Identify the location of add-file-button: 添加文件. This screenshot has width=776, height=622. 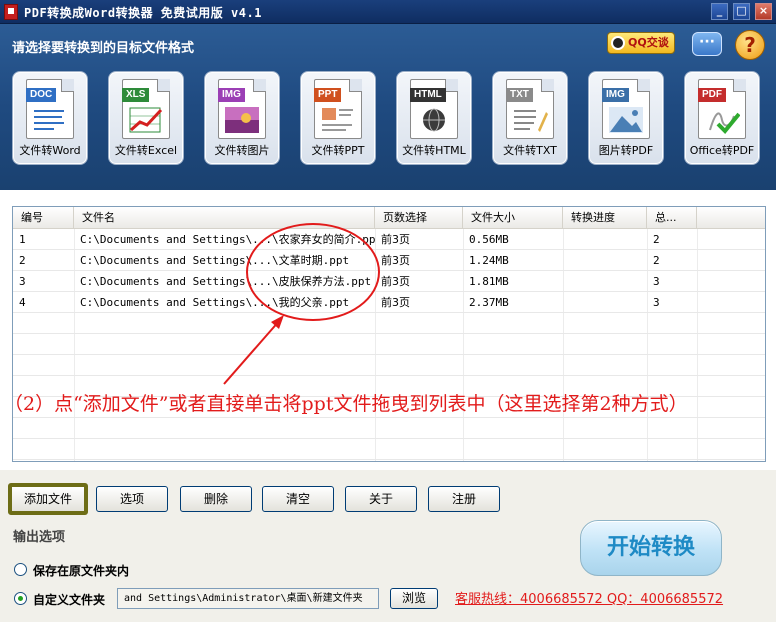
(48, 499).